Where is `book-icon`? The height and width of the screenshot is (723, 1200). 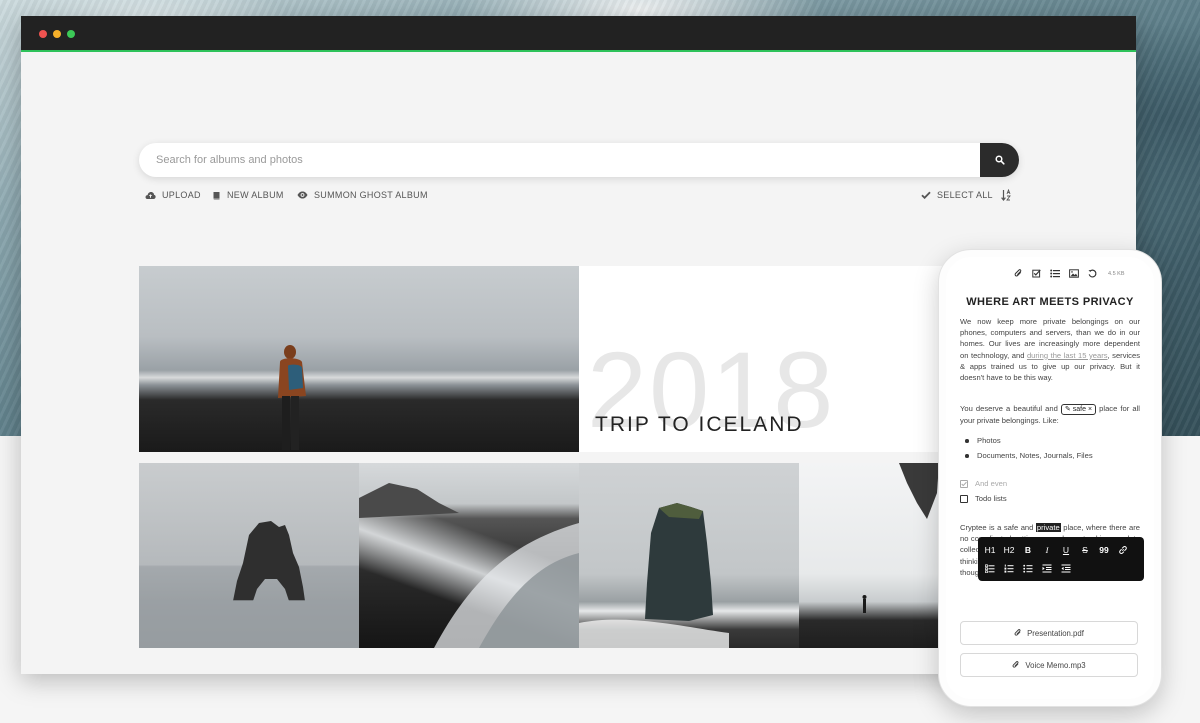
book-icon is located at coordinates (216, 195).